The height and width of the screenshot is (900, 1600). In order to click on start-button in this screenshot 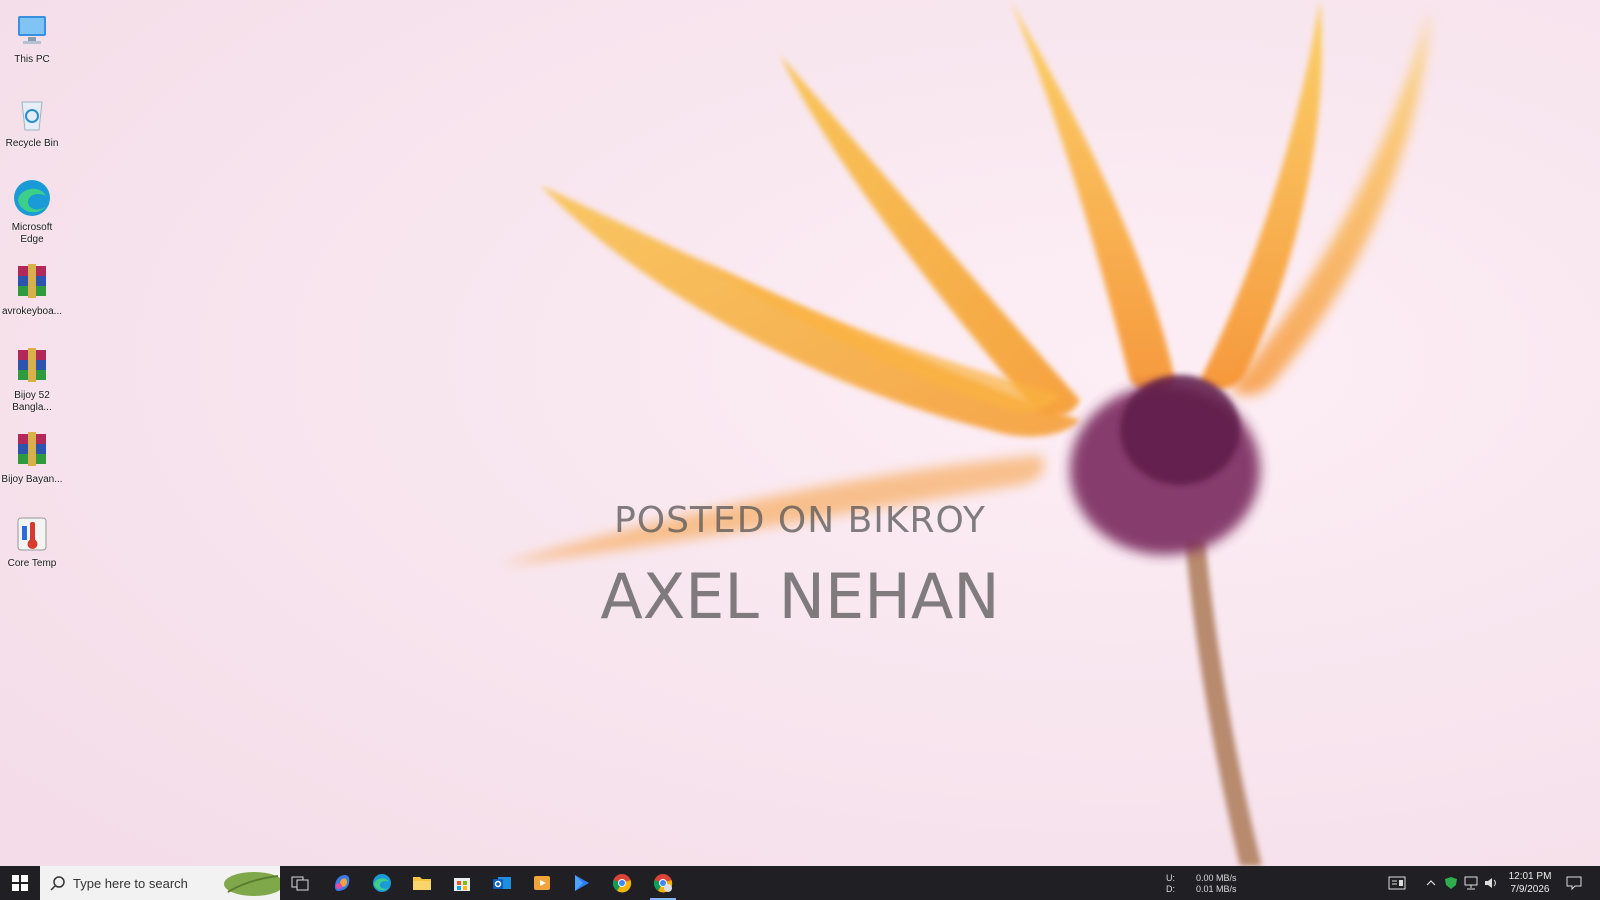, I will do `click(20, 883)`.